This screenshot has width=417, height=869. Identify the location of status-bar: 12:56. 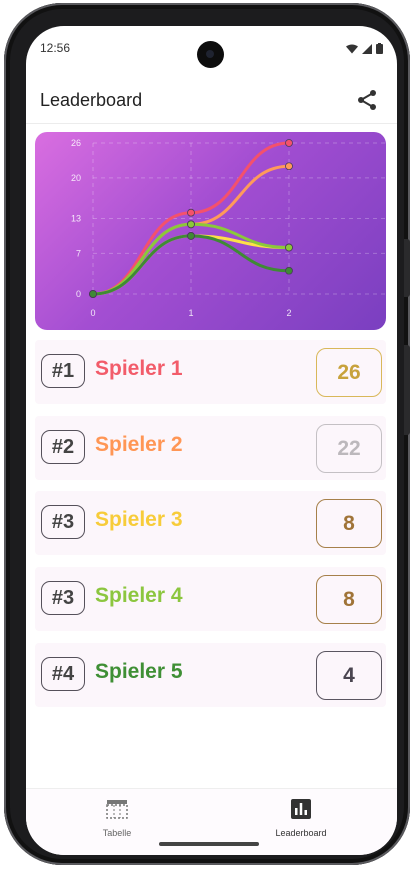
(211, 48).